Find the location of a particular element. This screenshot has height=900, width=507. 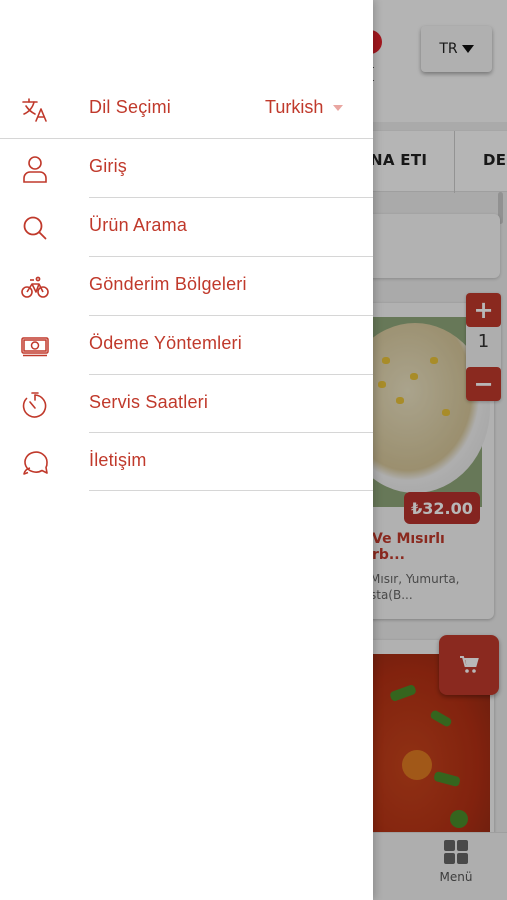

bicycle-icon is located at coordinates (35, 287).